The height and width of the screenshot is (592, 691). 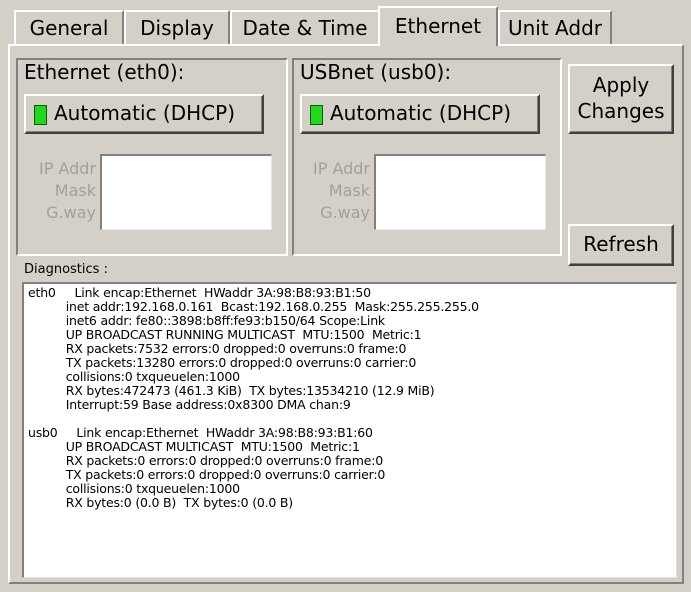 What do you see at coordinates (40, 115) in the screenshot?
I see `eth0-status-led-icon` at bounding box center [40, 115].